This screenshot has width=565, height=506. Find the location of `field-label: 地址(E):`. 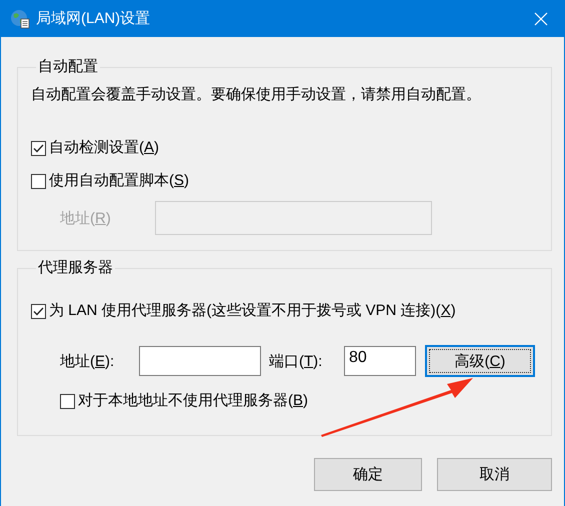

field-label: 地址(E): is located at coordinates (88, 361).